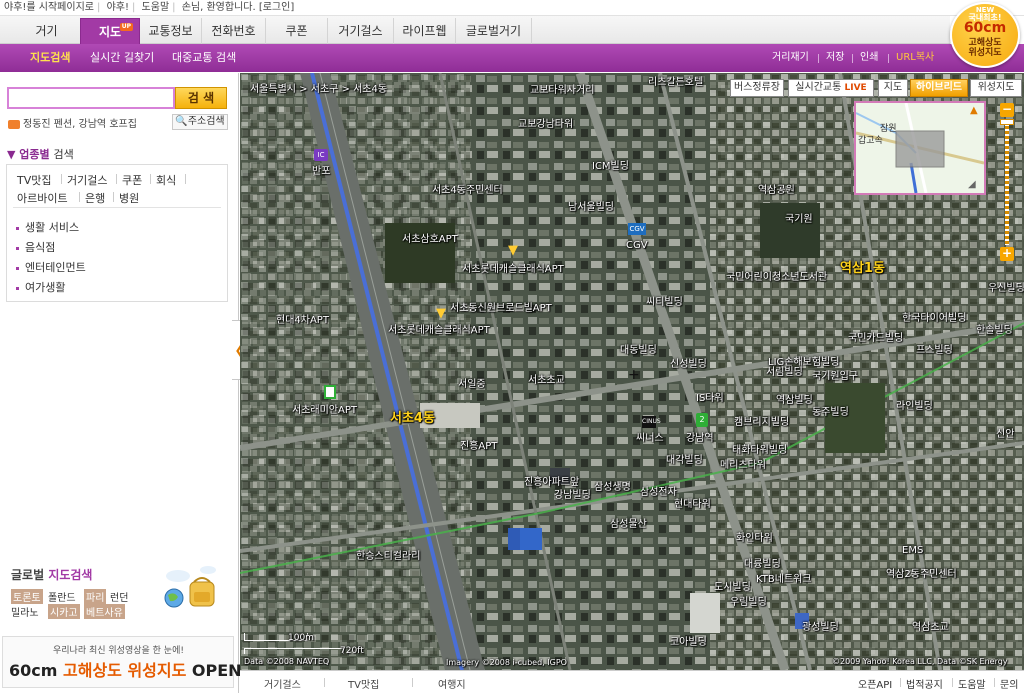 This screenshot has height=693, width=1024. What do you see at coordinates (324, 408) in the screenshot?
I see `map-label: 서초래미안APT` at bounding box center [324, 408].